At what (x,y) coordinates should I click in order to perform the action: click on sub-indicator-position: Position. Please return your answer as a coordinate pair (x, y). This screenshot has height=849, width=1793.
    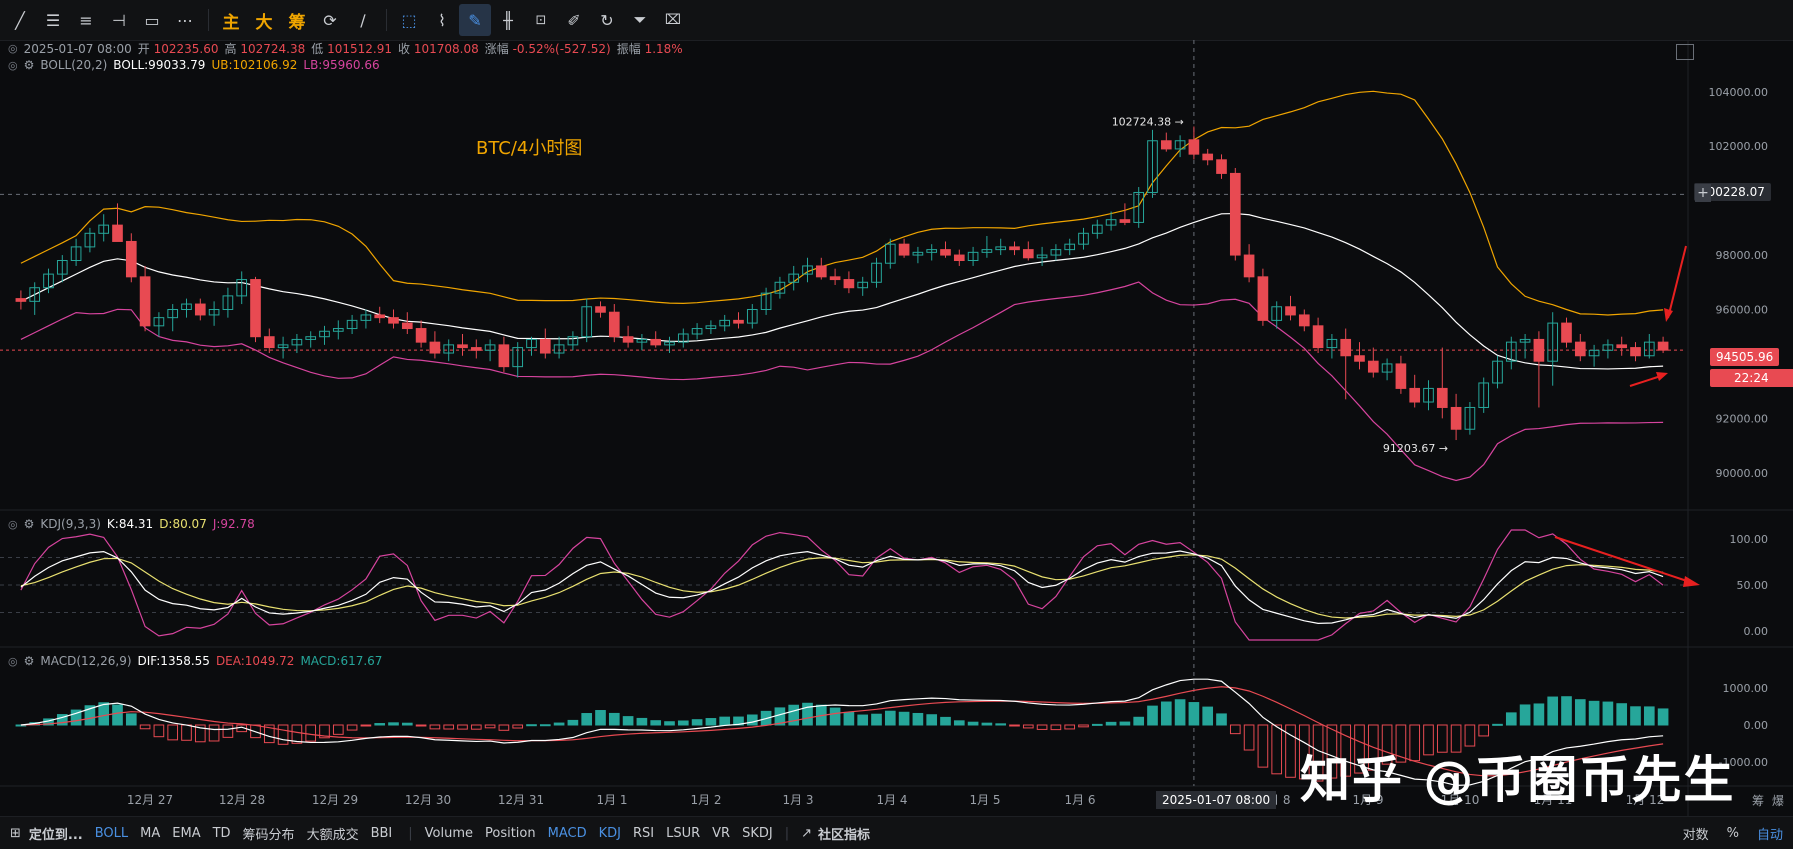
    Looking at the image, I should click on (510, 833).